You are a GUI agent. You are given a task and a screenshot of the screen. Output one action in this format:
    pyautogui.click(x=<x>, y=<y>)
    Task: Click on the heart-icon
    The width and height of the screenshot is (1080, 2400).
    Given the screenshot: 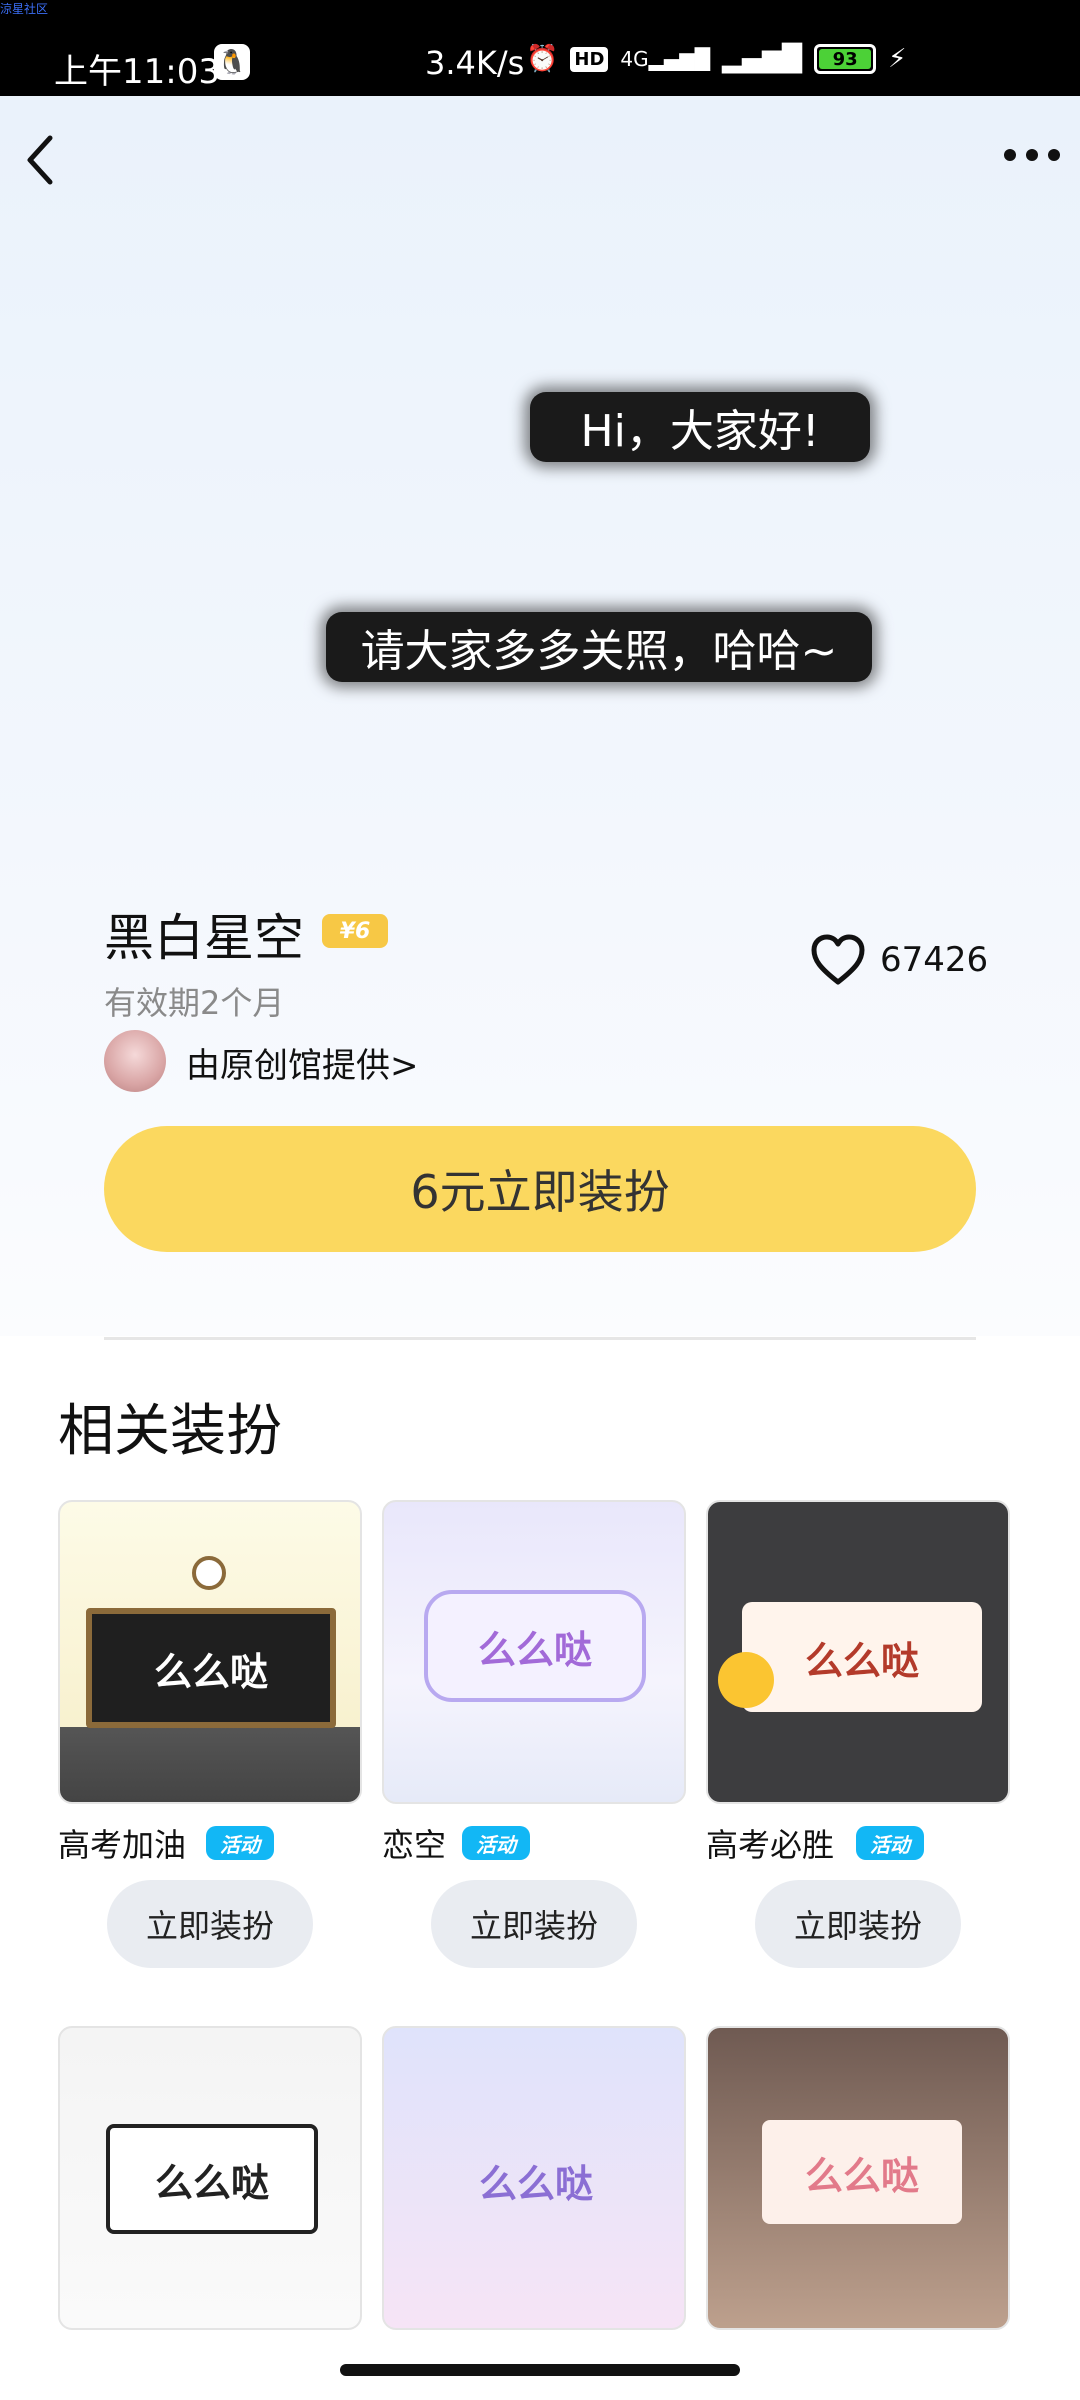 What is the action you would take?
    pyautogui.click(x=838, y=960)
    